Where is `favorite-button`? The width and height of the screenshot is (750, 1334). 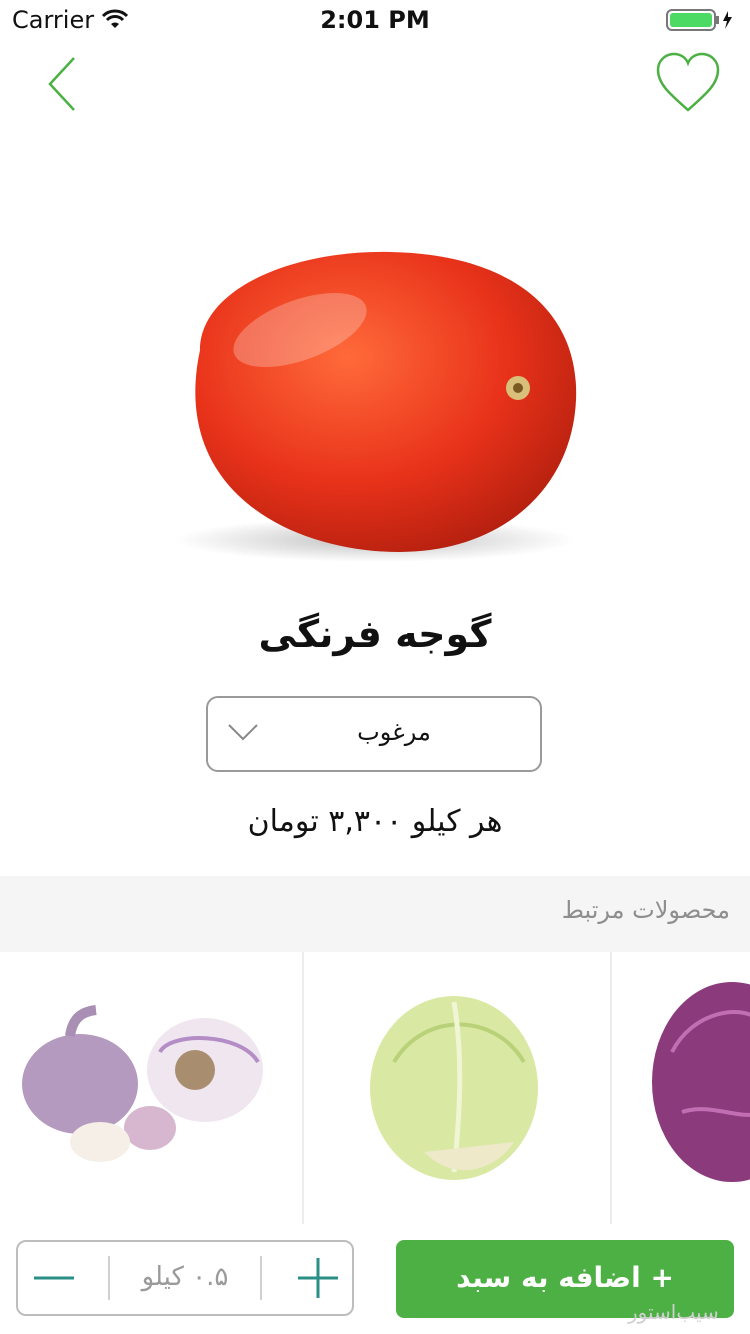 favorite-button is located at coordinates (688, 84).